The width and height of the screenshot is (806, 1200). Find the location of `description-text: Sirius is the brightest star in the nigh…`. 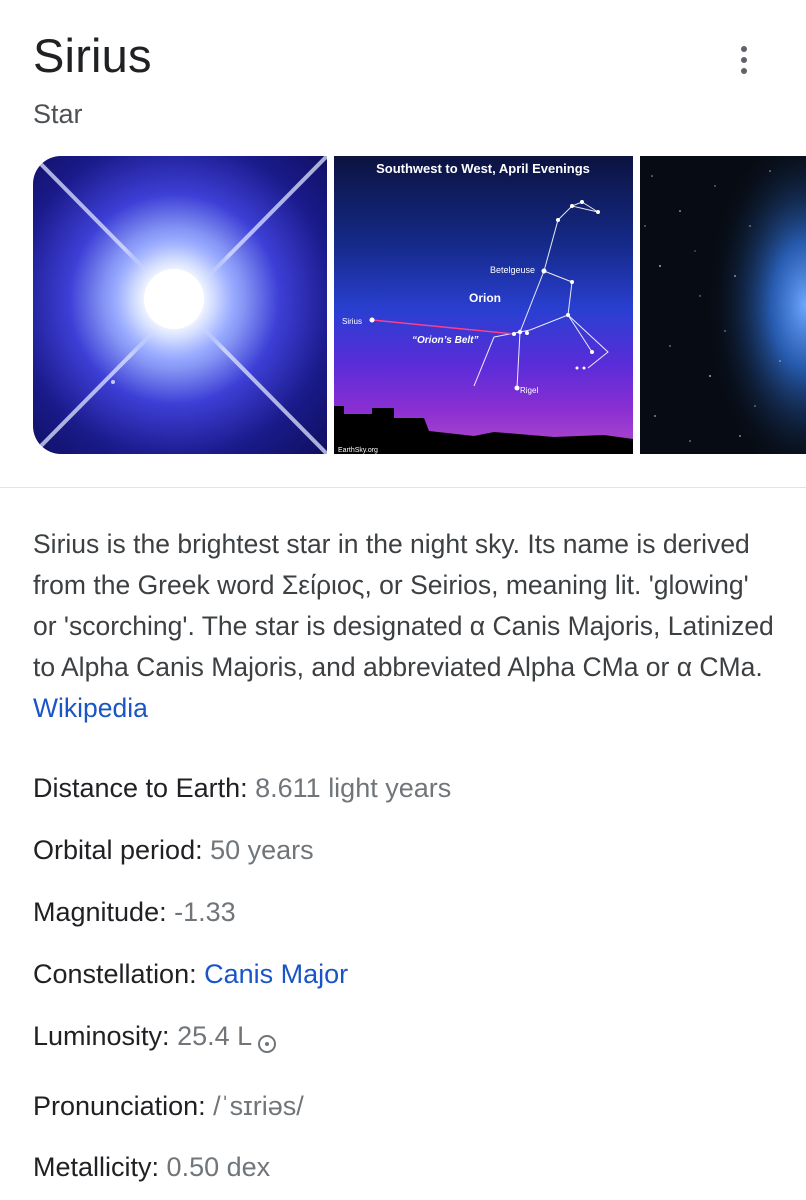

description-text: Sirius is the brightest star in the nigh… is located at coordinates (403, 605).